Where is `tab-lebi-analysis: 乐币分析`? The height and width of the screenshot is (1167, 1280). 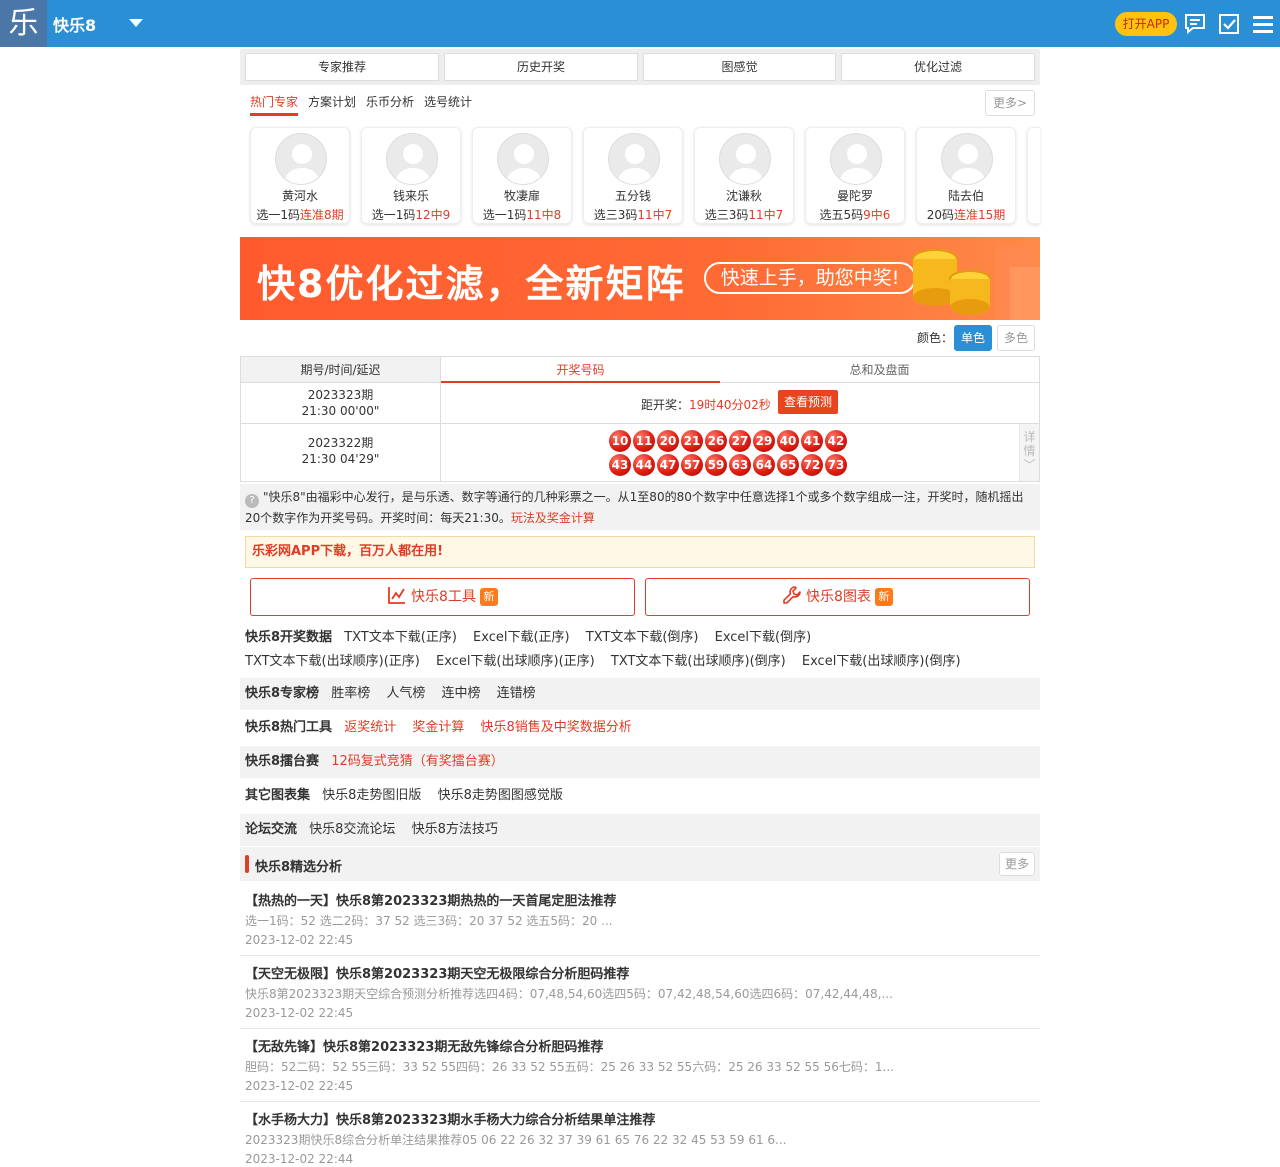
tab-lebi-analysis: 乐币分析 is located at coordinates (390, 101).